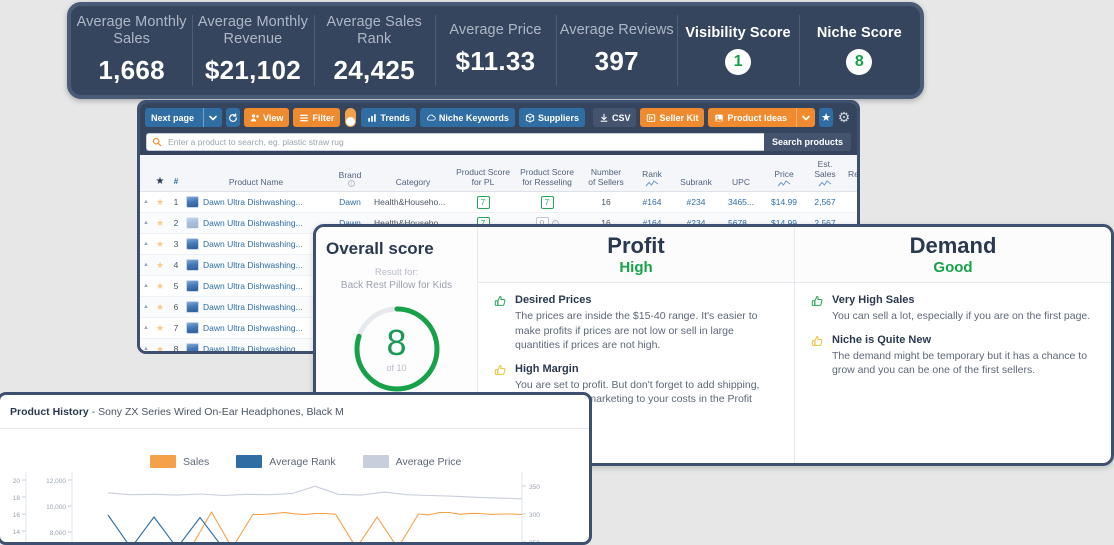 The image size is (1114, 545). Describe the element at coordinates (374, 69) in the screenshot. I see `stat-value: 24,425` at that location.